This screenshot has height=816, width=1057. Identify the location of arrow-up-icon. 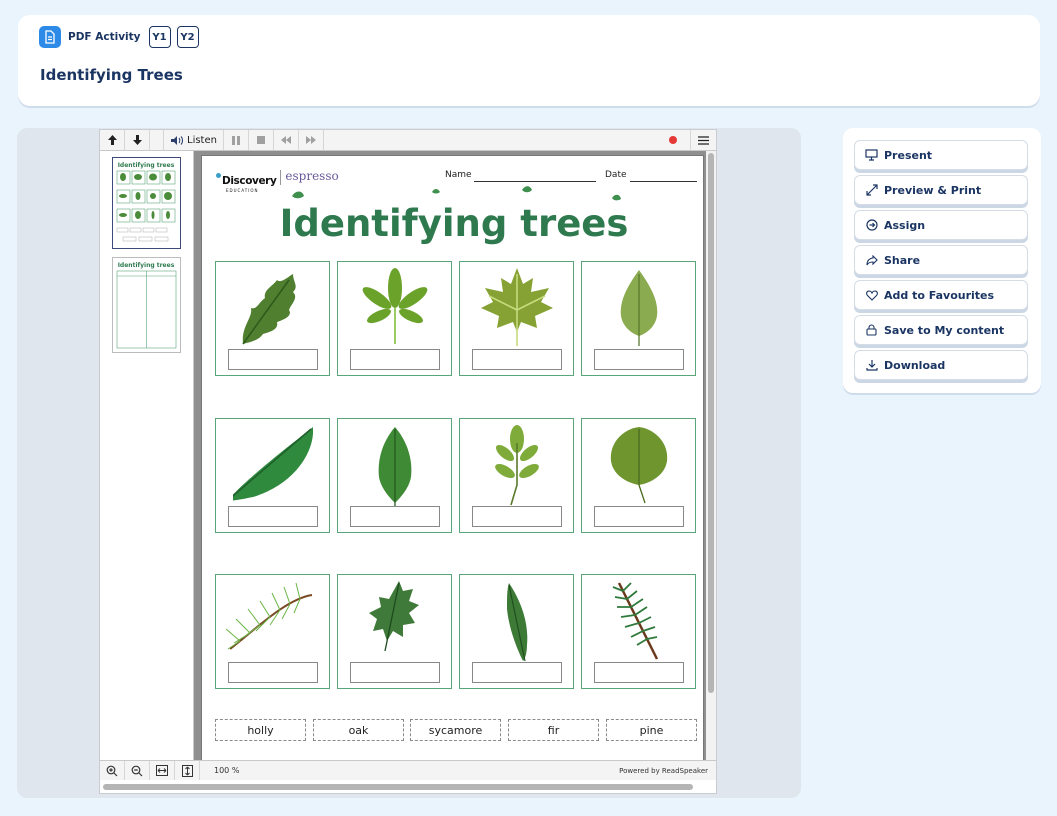
(112, 140).